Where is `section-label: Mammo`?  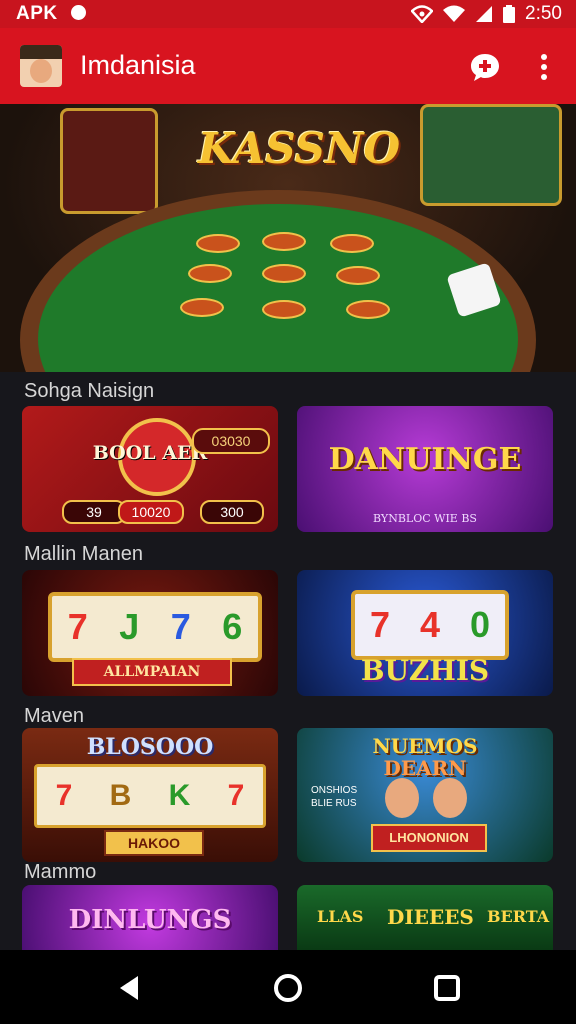
section-label: Mammo is located at coordinates (60, 872).